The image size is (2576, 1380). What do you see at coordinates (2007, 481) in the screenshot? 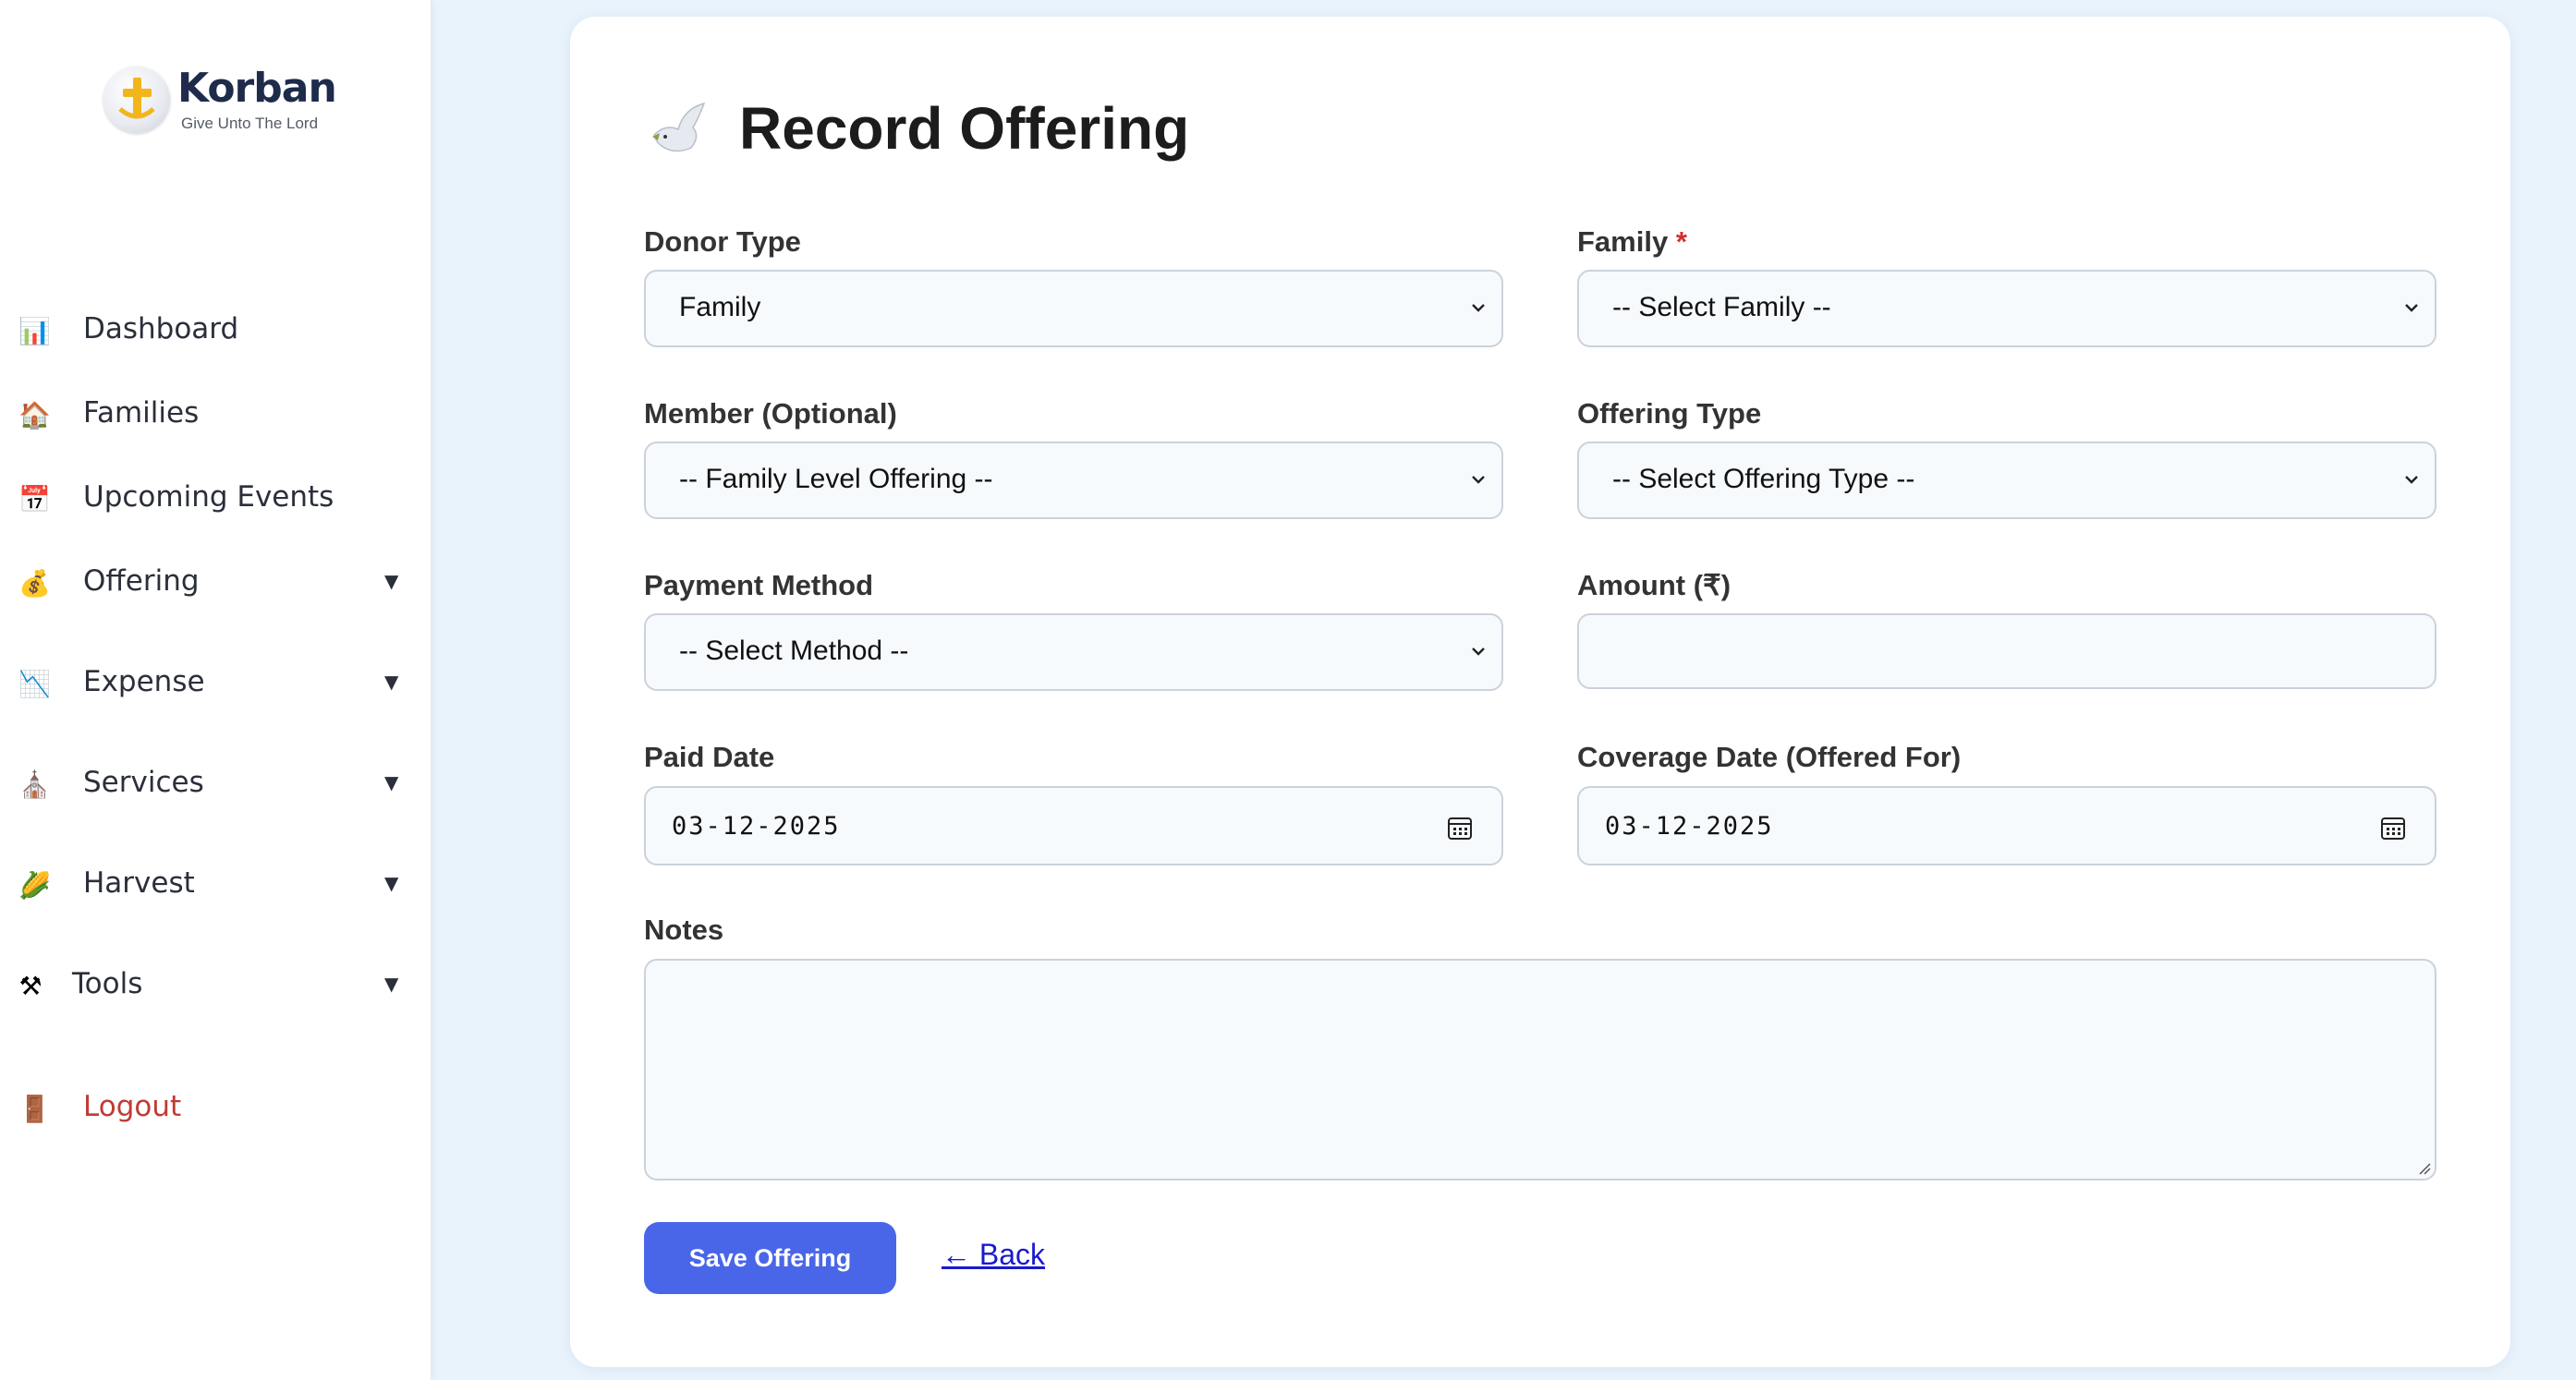
I see `offering-type-select: -- Select Offering Type --` at bounding box center [2007, 481].